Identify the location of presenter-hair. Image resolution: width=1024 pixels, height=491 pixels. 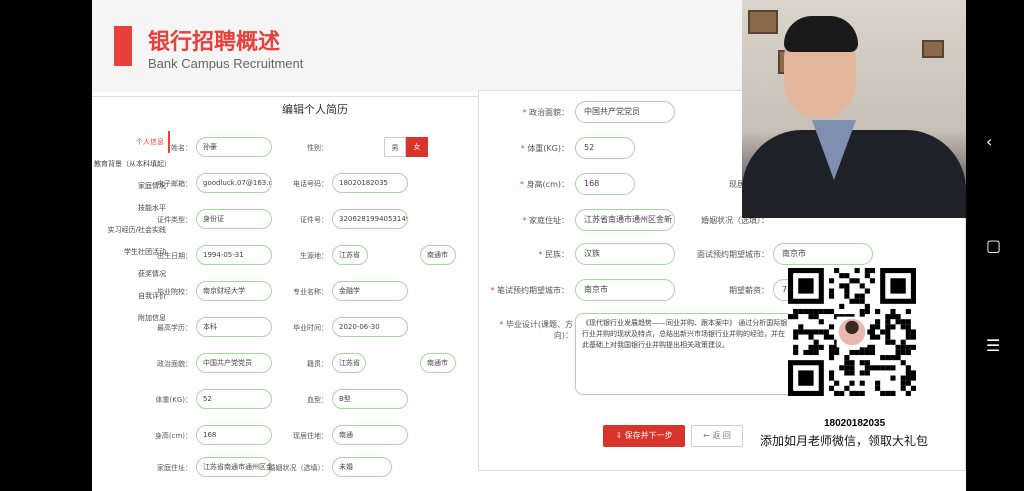
(821, 34).